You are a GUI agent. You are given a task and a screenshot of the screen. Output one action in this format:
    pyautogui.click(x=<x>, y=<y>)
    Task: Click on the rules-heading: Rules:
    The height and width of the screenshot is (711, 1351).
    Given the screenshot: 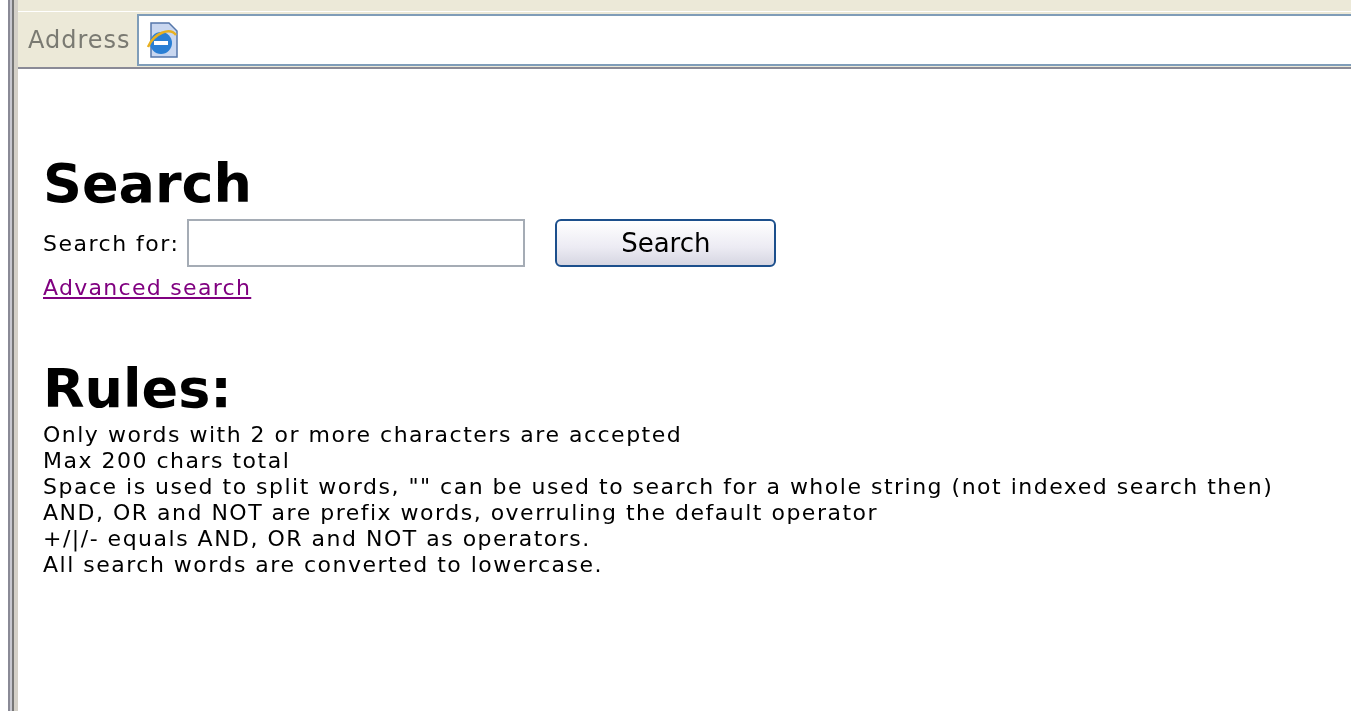 What is the action you would take?
    pyautogui.click(x=138, y=389)
    